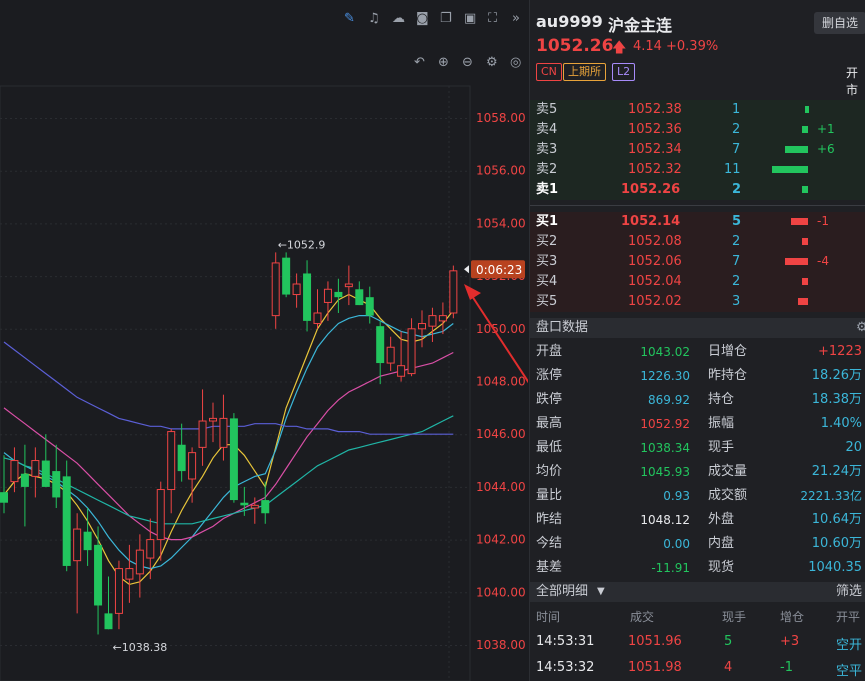 This screenshot has height=681, width=865. I want to click on level-label: 买3, so click(547, 261).